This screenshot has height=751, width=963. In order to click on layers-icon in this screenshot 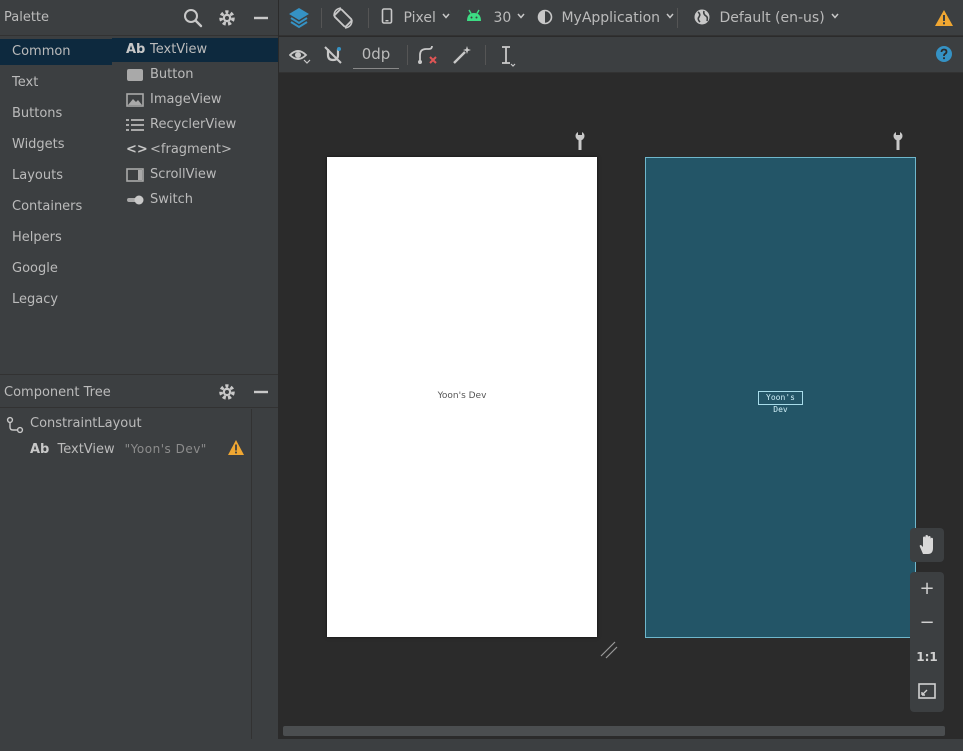, I will do `click(299, 18)`.